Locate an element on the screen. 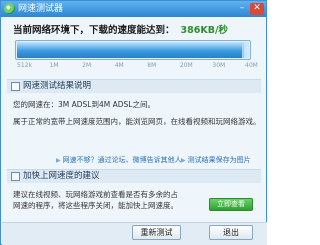 The width and height of the screenshot is (320, 245). scale-tick-label: 8M is located at coordinates (152, 65).